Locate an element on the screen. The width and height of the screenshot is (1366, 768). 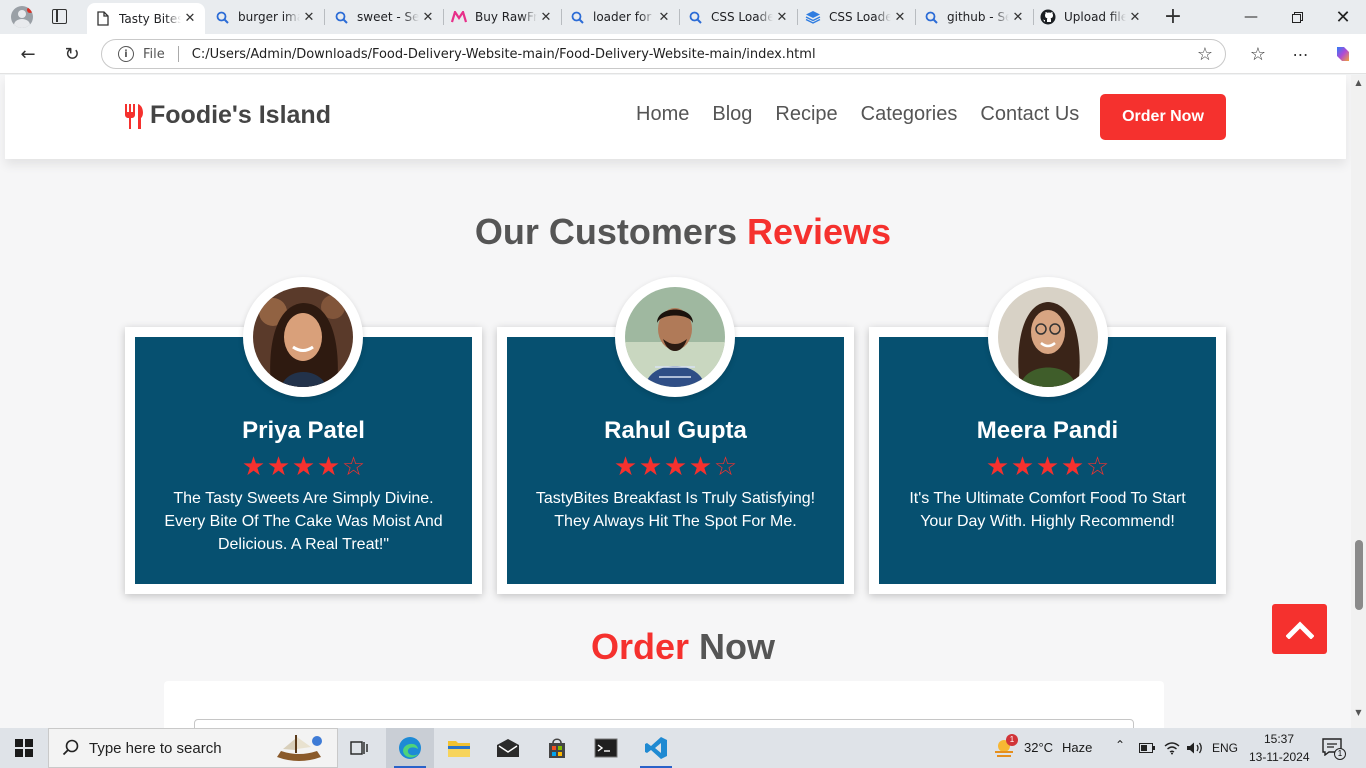
weather-condition: Haze is located at coordinates (1077, 747).